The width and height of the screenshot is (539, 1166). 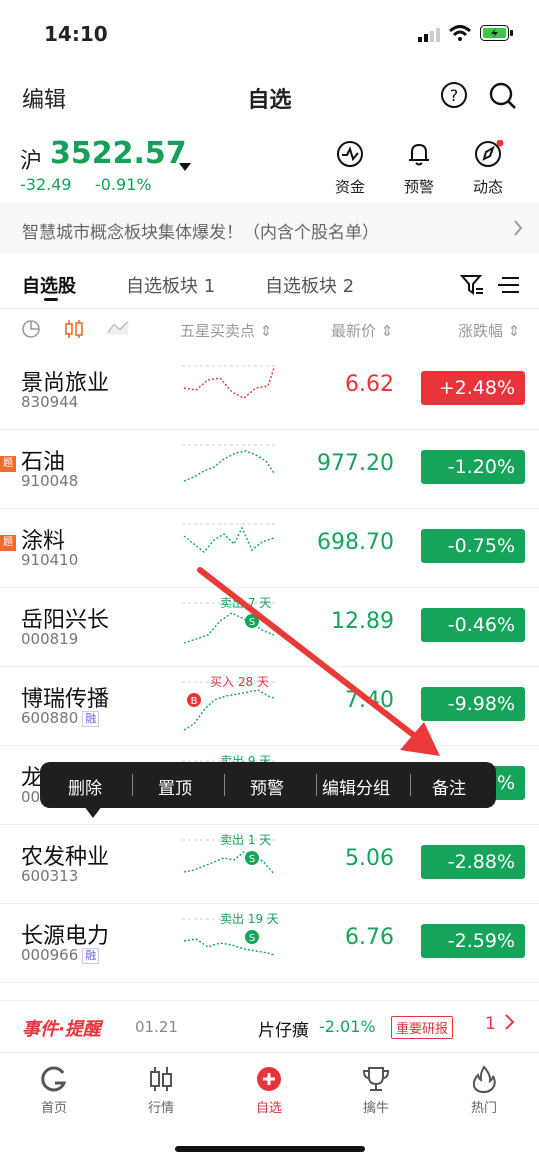 What do you see at coordinates (51, 299) in the screenshot?
I see `tab-underline` at bounding box center [51, 299].